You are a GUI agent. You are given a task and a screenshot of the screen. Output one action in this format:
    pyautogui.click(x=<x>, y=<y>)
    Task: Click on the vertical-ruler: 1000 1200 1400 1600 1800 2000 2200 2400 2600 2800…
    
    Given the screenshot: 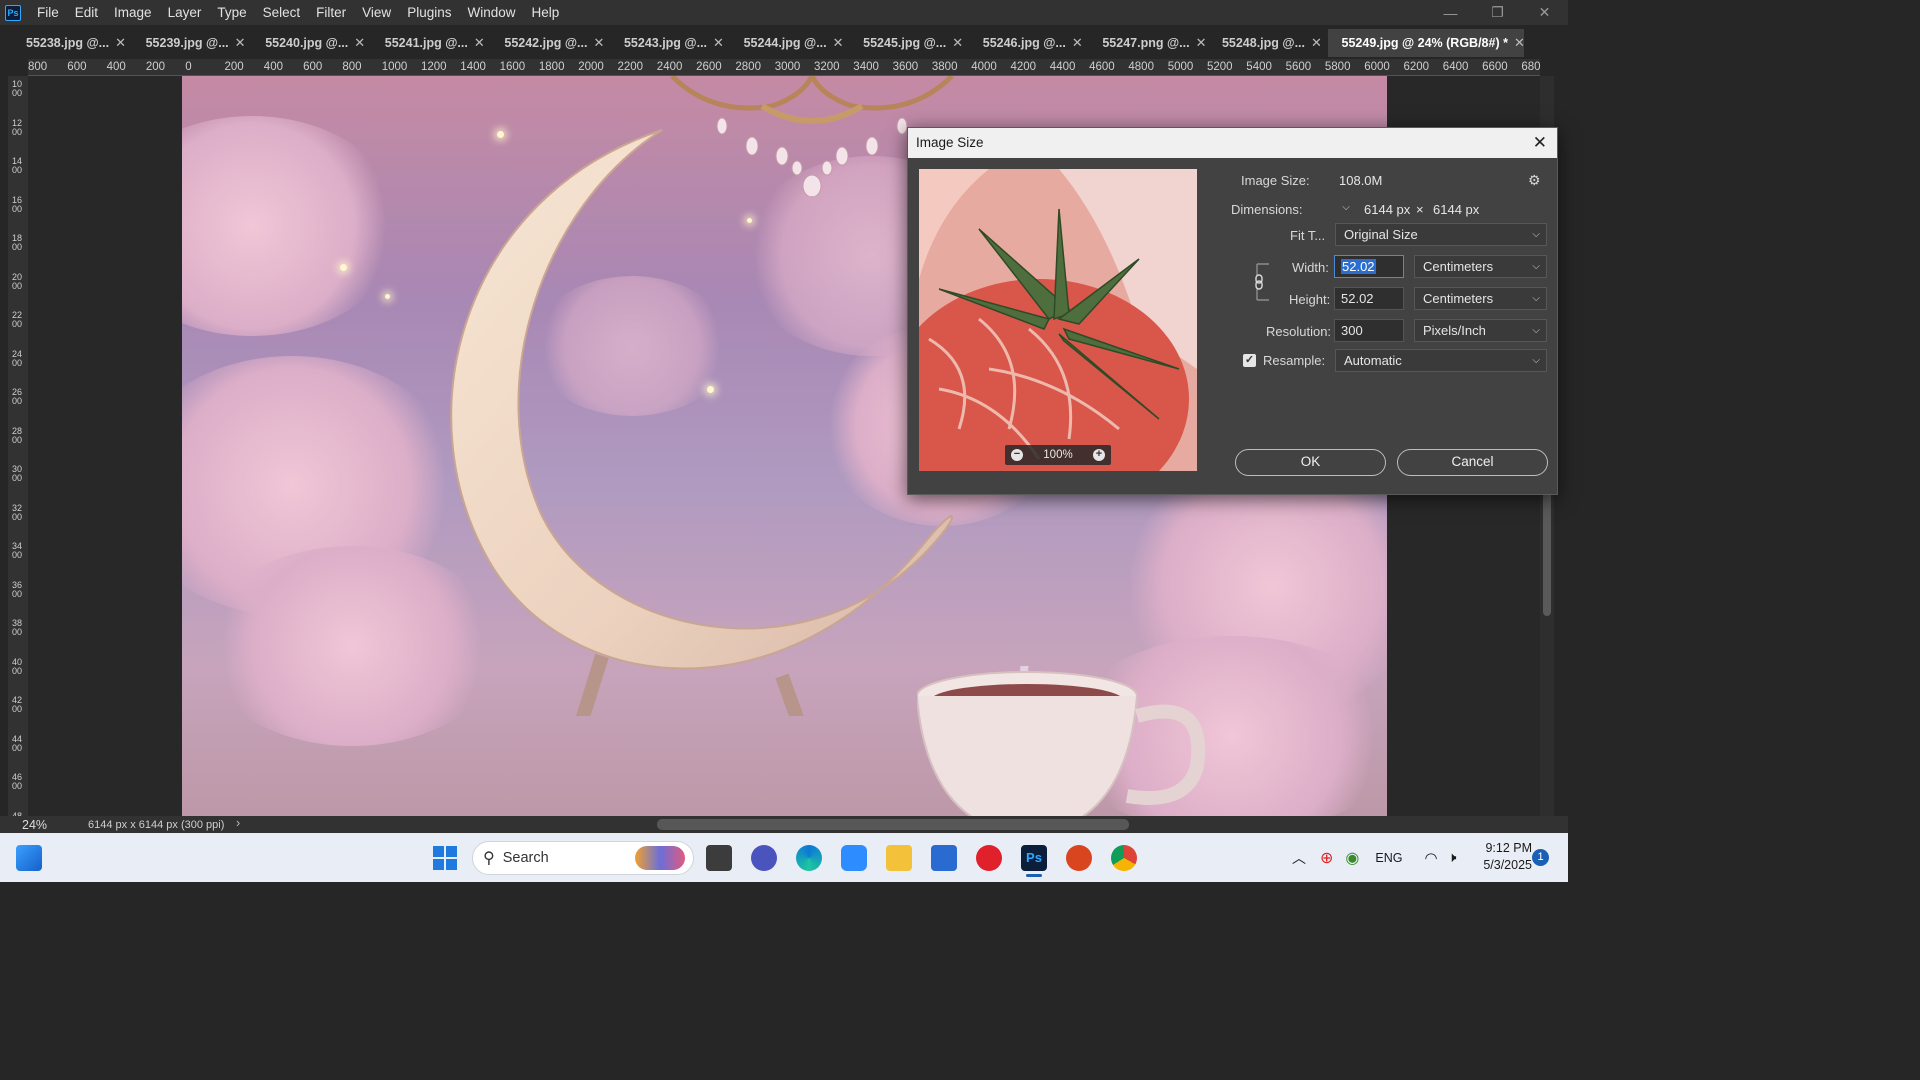 What is the action you would take?
    pyautogui.click(x=18, y=446)
    